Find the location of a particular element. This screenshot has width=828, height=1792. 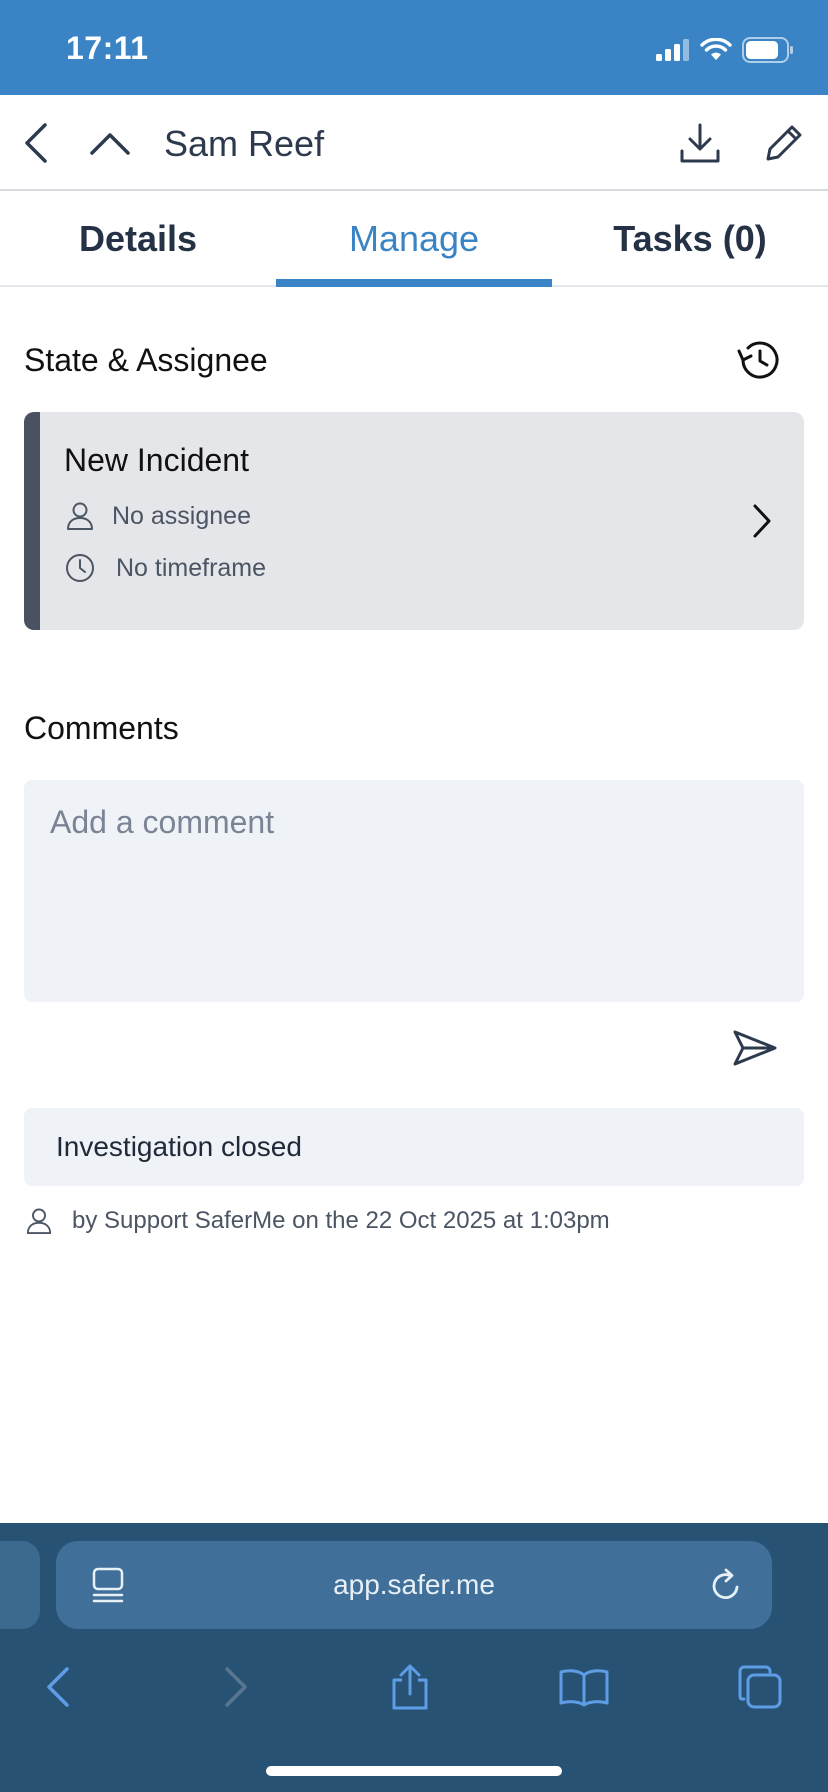

activity-item: Investigation closed is located at coordinates (414, 1147).